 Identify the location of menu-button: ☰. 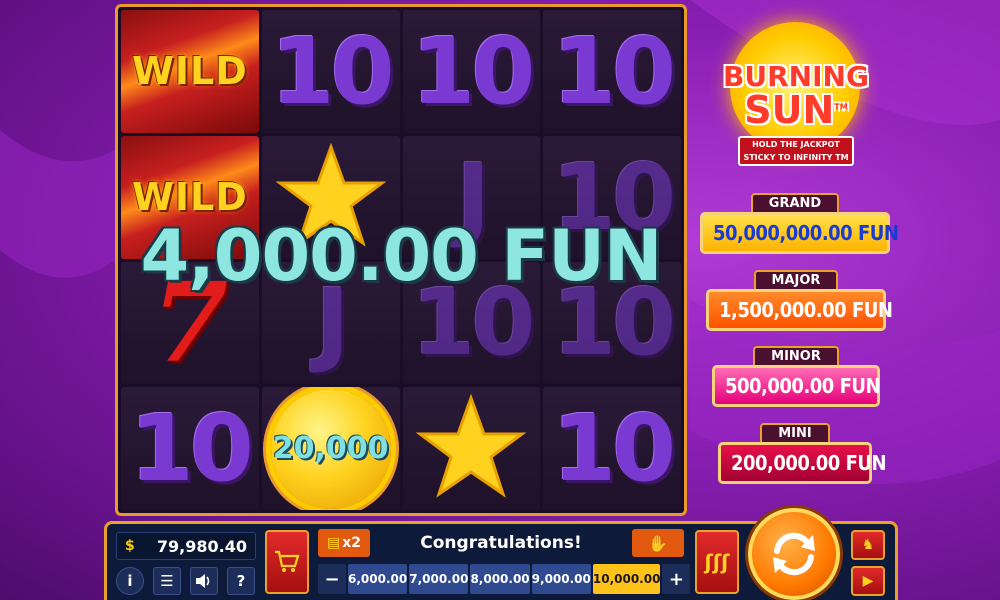
(167, 581).